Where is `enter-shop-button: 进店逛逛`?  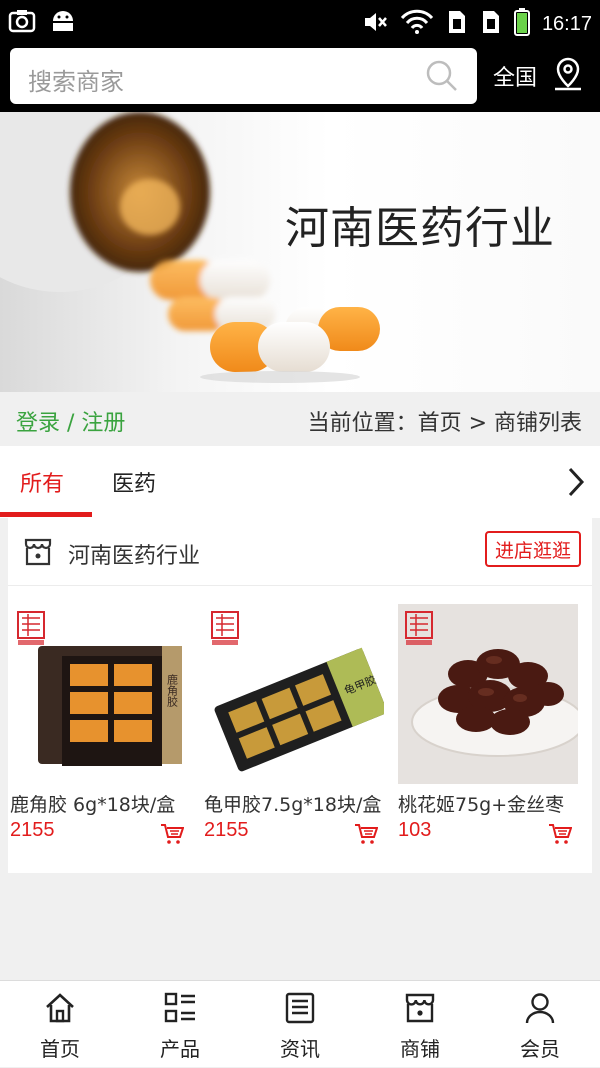 enter-shop-button: 进店逛逛 is located at coordinates (533, 549).